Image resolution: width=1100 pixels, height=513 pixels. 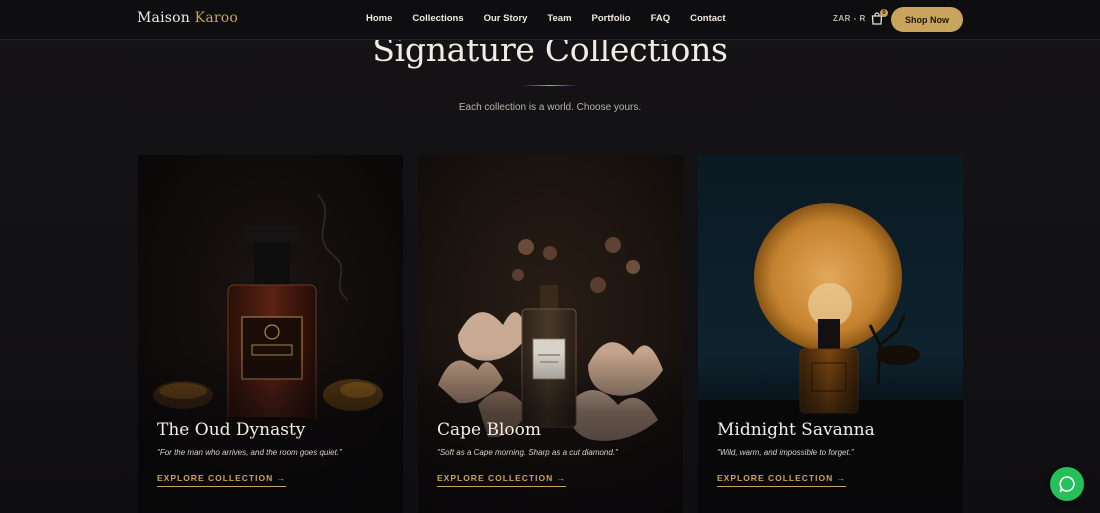 What do you see at coordinates (231, 430) in the screenshot?
I see `card-title: The Oud Dynasty` at bounding box center [231, 430].